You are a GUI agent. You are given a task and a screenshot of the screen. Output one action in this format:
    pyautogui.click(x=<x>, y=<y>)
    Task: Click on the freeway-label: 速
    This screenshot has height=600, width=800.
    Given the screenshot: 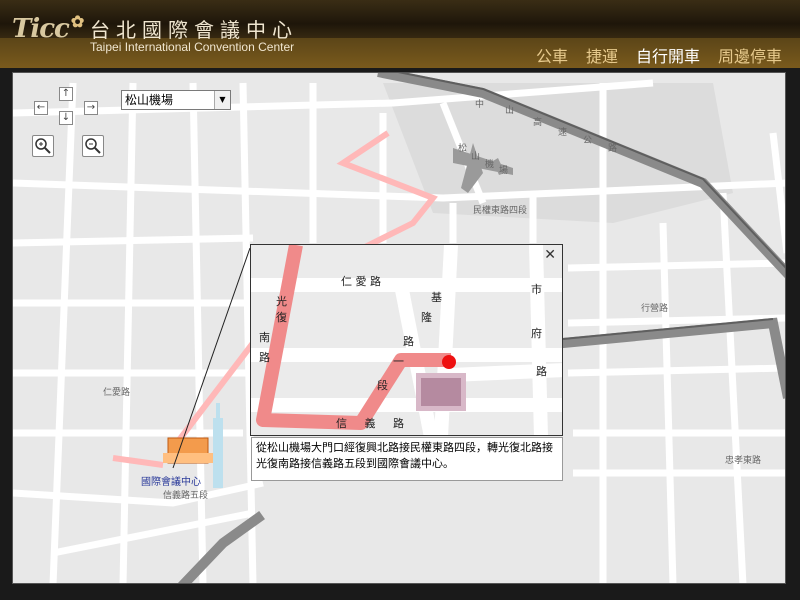 What is the action you would take?
    pyautogui.click(x=563, y=133)
    